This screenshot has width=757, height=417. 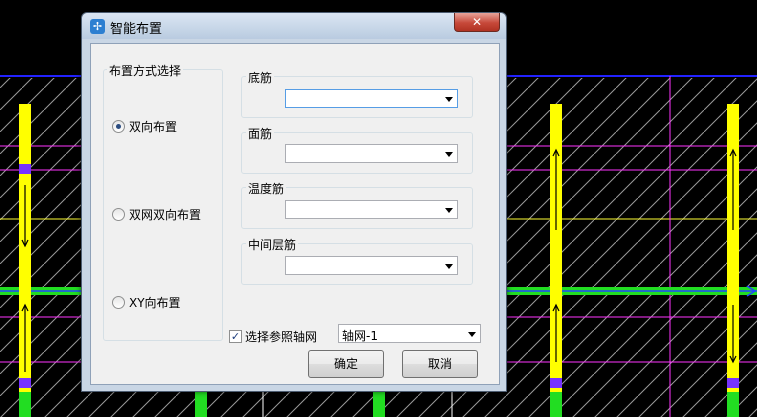 What do you see at coordinates (371, 265) in the screenshot?
I see `middle-layer-rebar-select` at bounding box center [371, 265].